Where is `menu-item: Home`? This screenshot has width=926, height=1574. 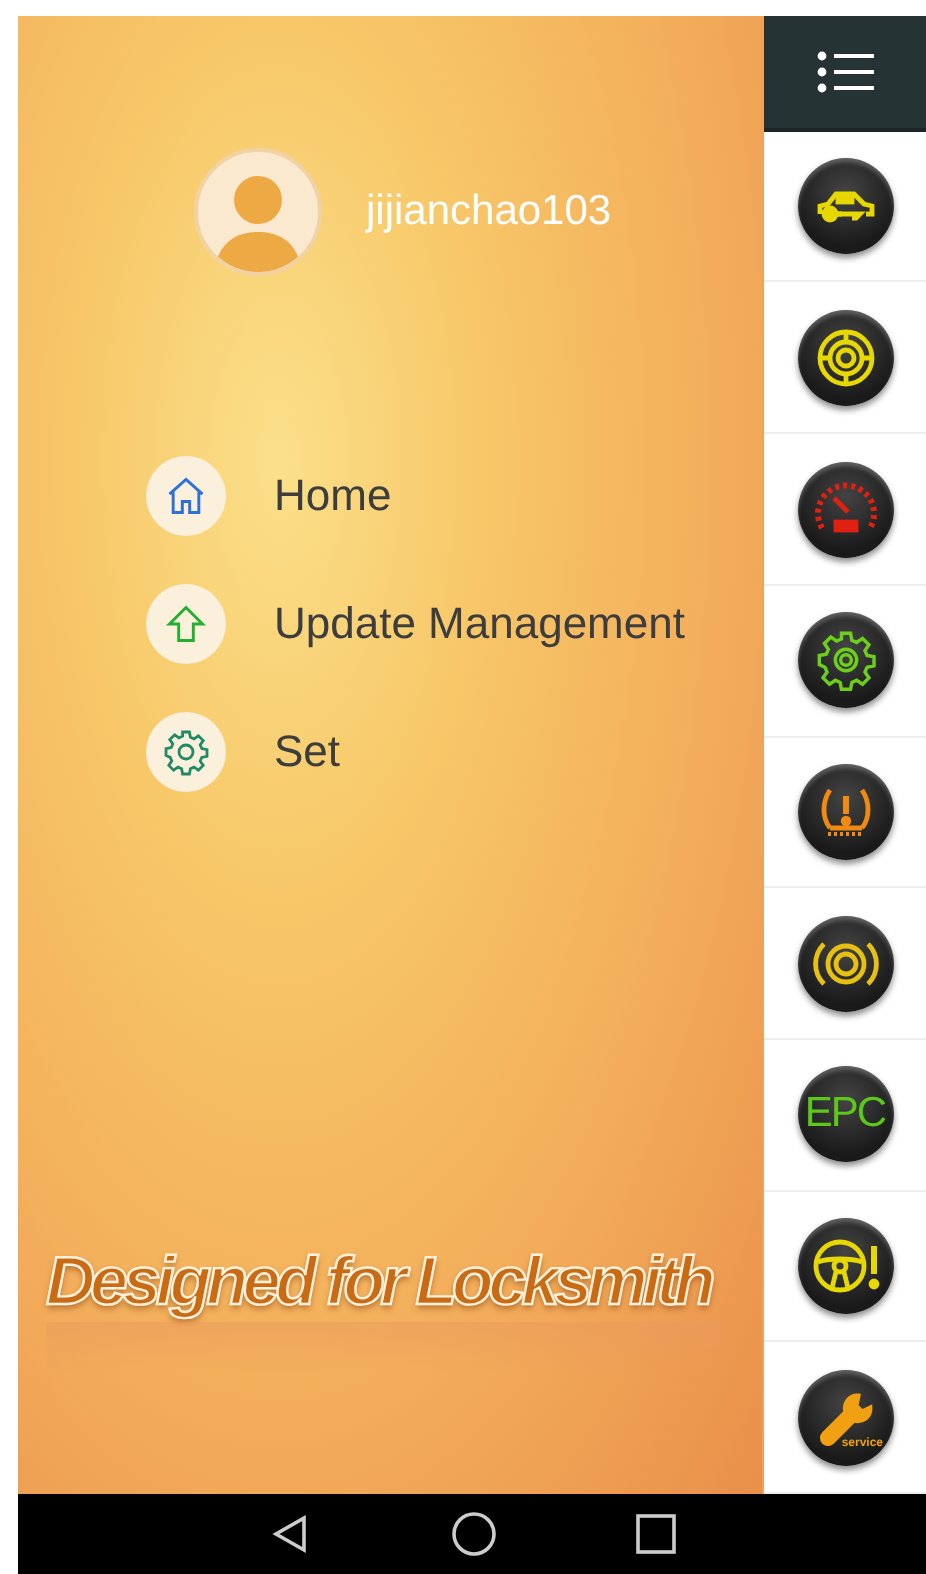
menu-item: Home is located at coordinates (454, 496).